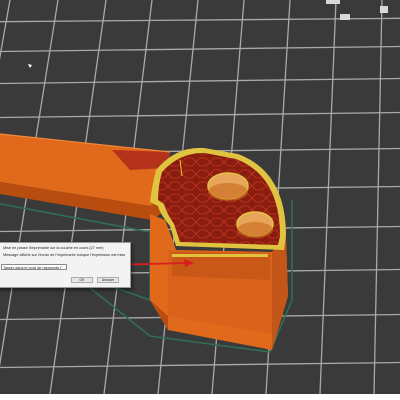  I want to click on cancel-button: Annuler, so click(108, 280).